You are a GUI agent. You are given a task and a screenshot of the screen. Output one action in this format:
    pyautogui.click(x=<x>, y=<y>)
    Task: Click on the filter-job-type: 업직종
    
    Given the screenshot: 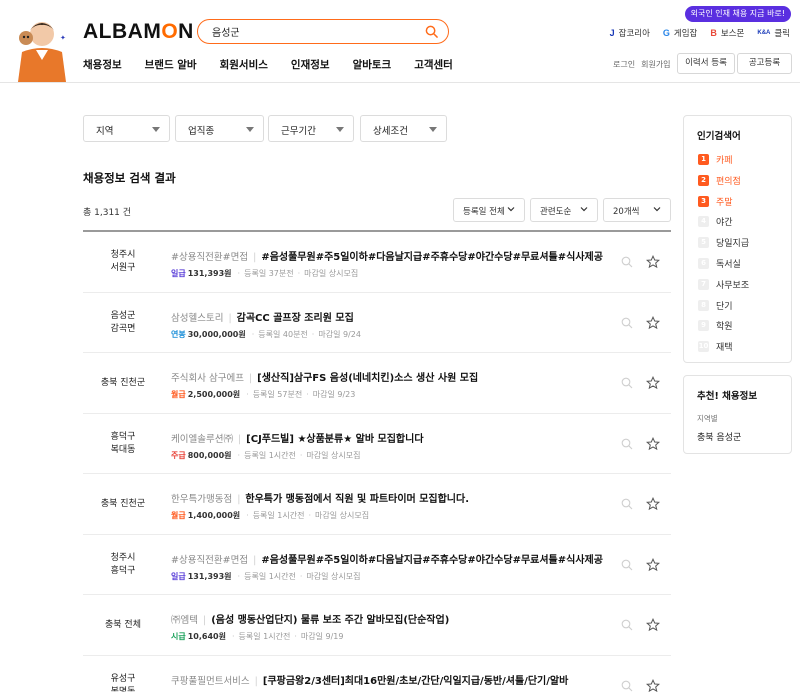 What is the action you would take?
    pyautogui.click(x=219, y=128)
    